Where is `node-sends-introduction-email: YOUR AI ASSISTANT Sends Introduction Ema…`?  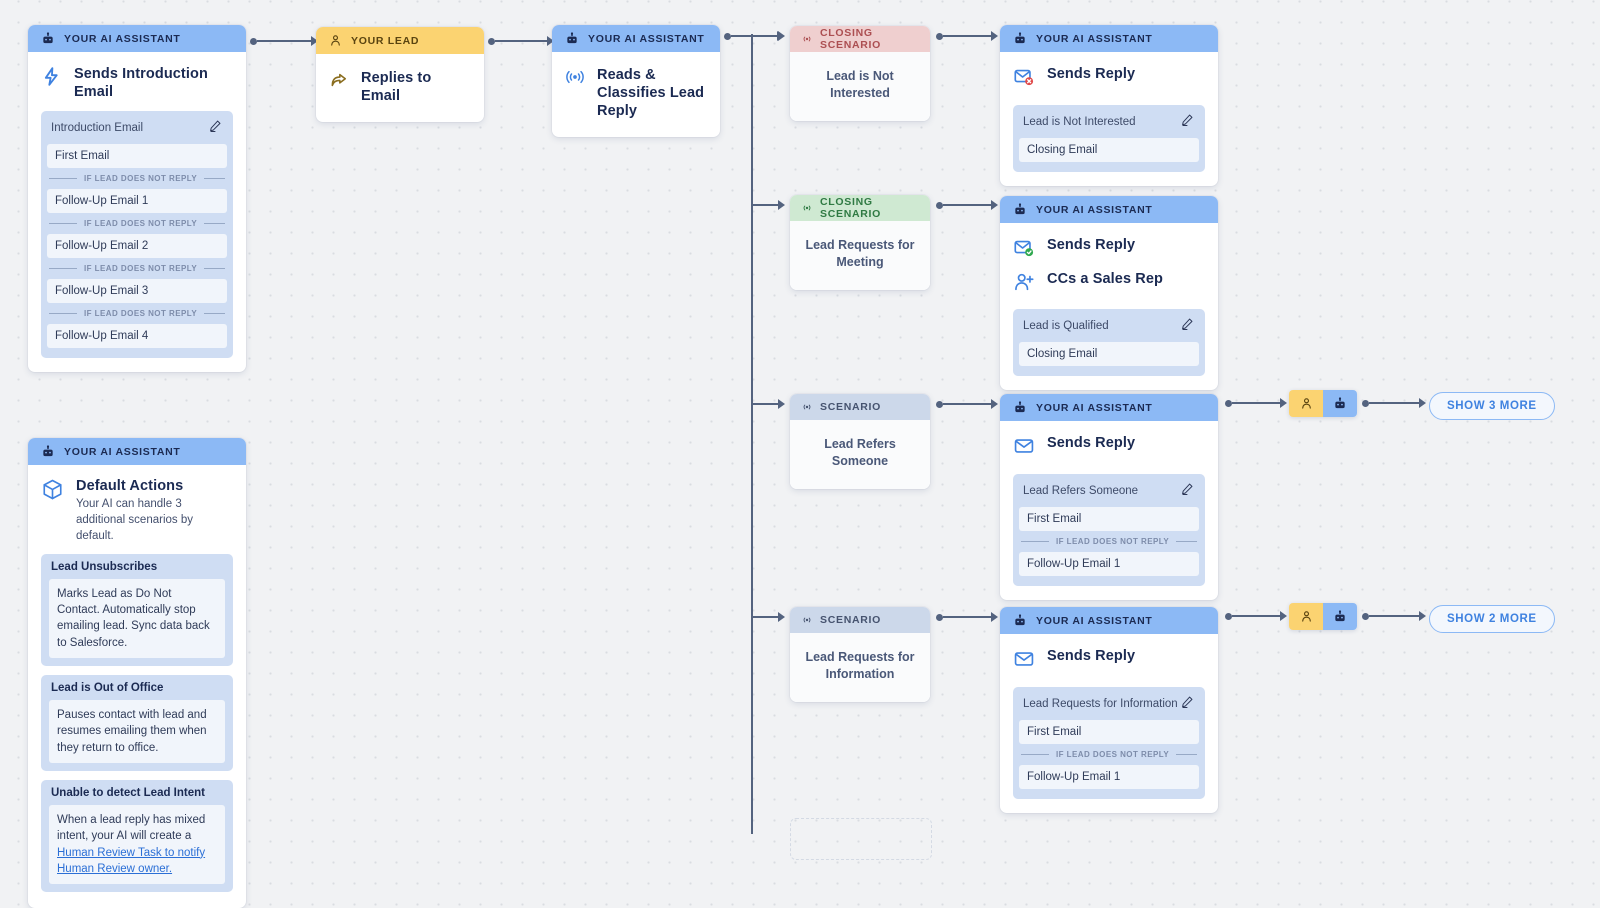
node-sends-introduction-email: YOUR AI ASSISTANT Sends Introduction Ema… is located at coordinates (137, 199).